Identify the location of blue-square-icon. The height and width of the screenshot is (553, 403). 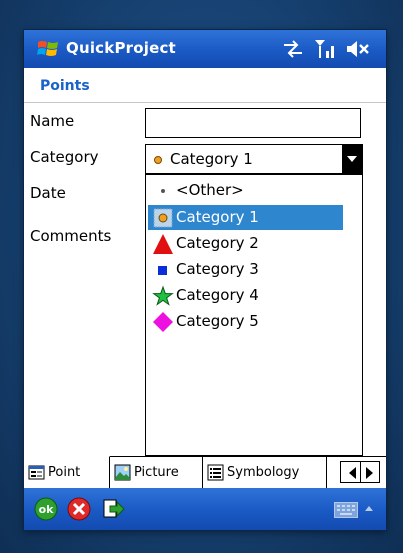
(162, 270).